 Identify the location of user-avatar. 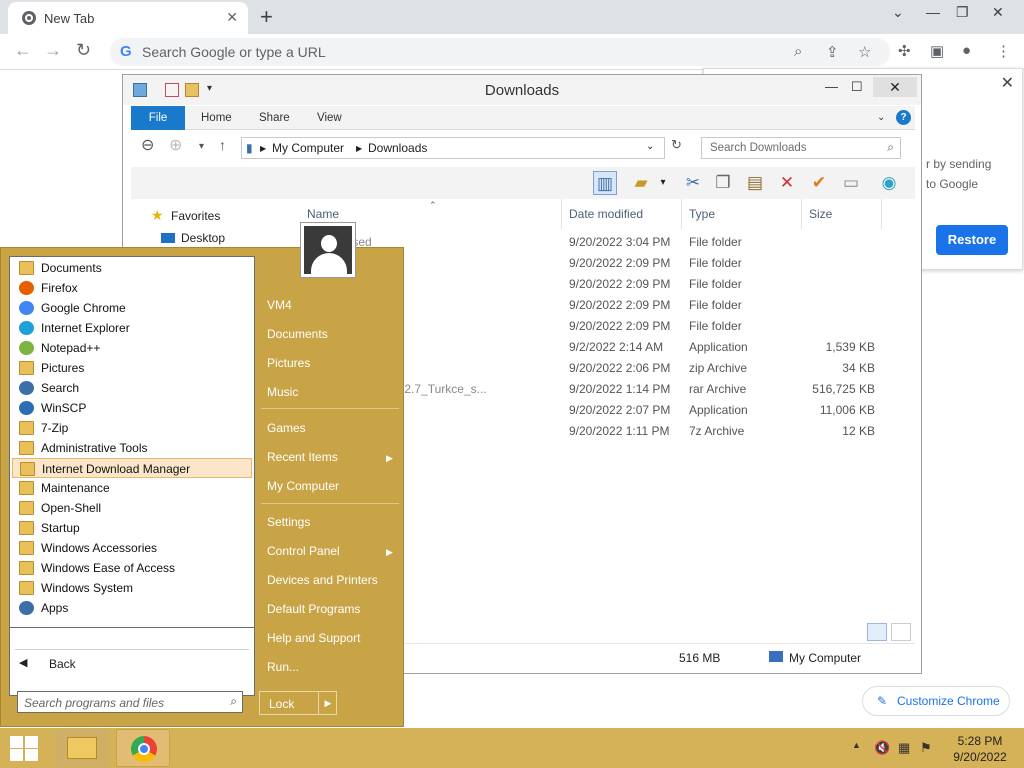
(328, 250).